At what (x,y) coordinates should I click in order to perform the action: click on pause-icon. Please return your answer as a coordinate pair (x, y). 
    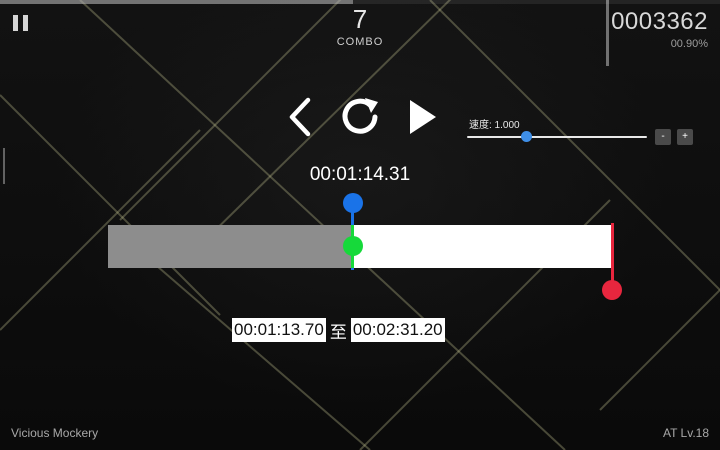
    Looking at the image, I should click on (21, 23).